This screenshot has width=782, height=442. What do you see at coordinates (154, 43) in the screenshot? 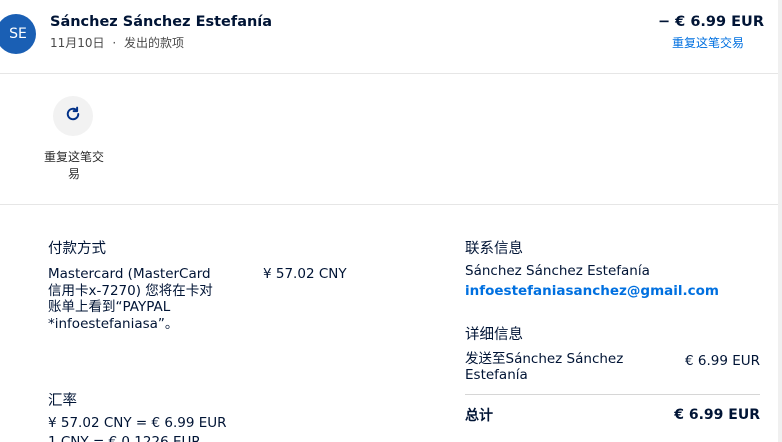
I see `transaction-type: 发出的款项` at bounding box center [154, 43].